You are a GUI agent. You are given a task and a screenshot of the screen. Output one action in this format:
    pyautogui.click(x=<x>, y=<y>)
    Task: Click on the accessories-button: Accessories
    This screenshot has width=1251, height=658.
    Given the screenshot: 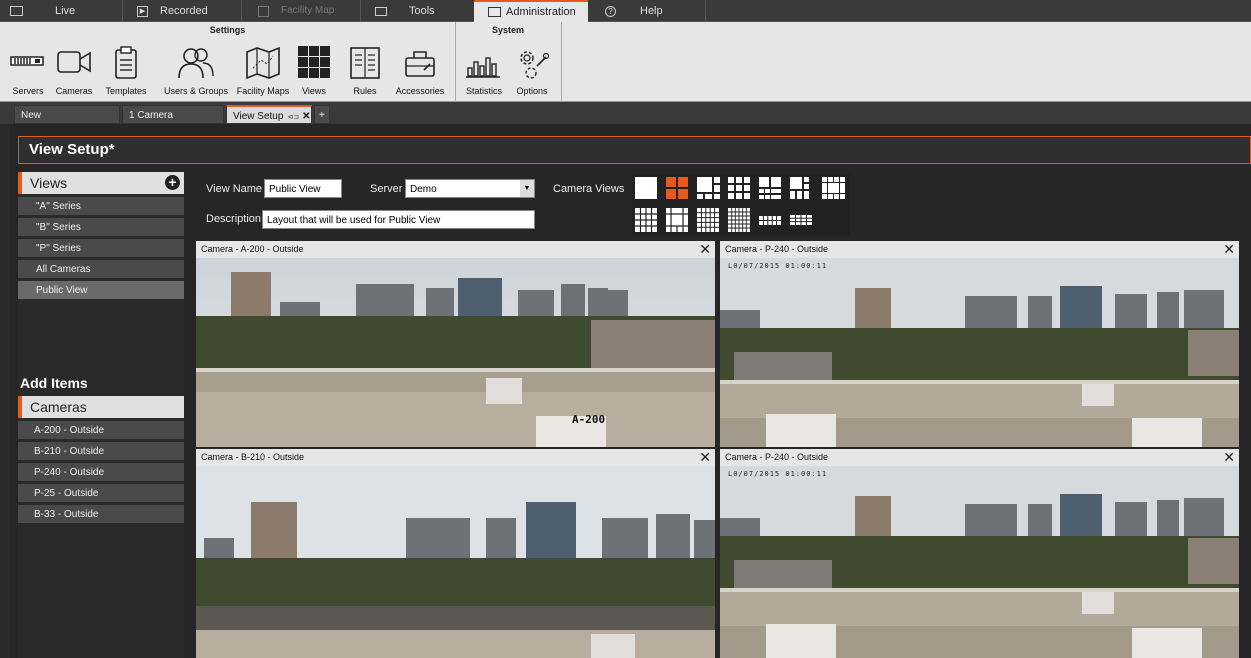 What is the action you would take?
    pyautogui.click(x=420, y=71)
    